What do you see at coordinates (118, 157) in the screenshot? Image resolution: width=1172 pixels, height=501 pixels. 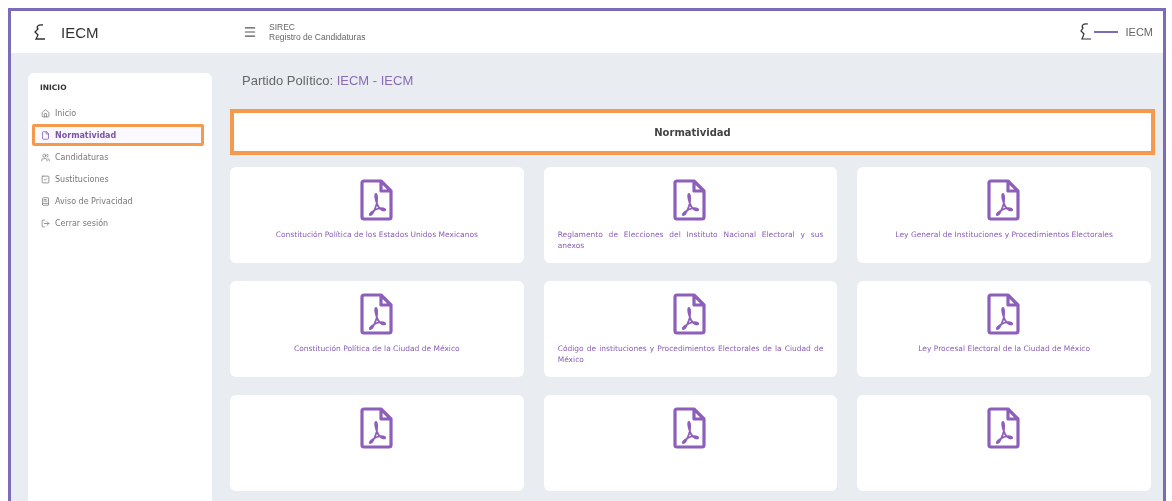 I see `sidebar-item: Candidaturas` at bounding box center [118, 157].